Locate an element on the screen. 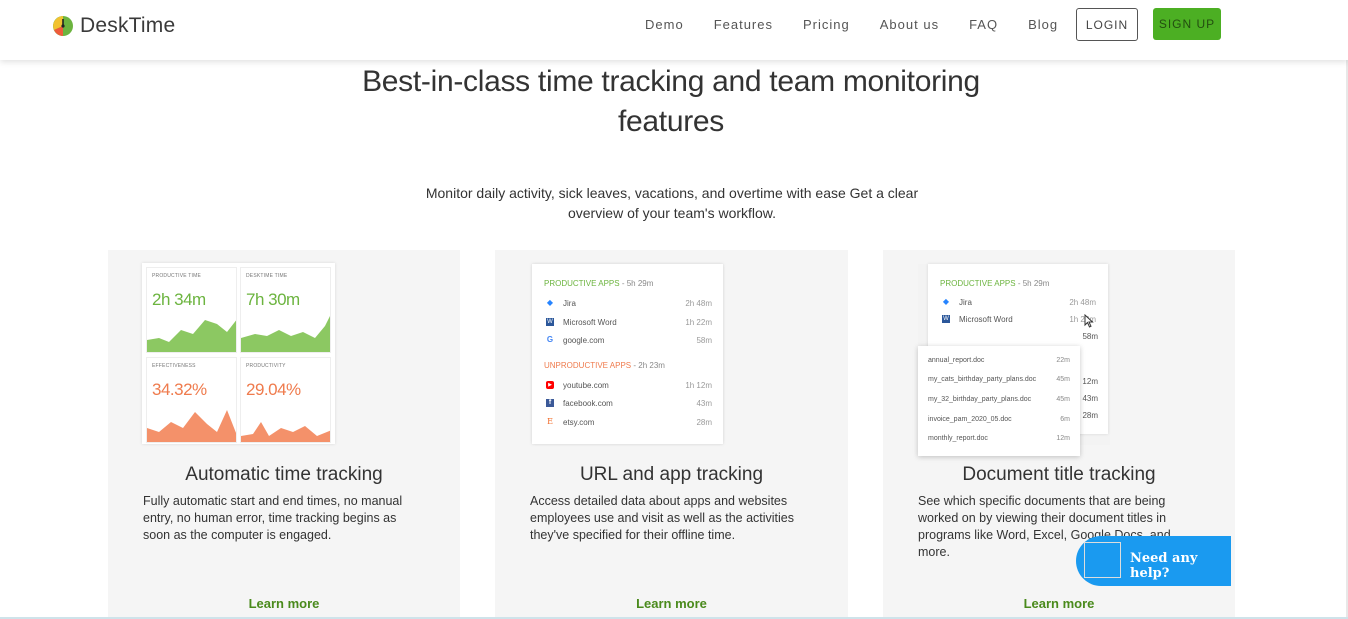 Image resolution: width=1348 pixels, height=619 pixels. card-description-line: soon as the computer is engaged. is located at coordinates (237, 535).